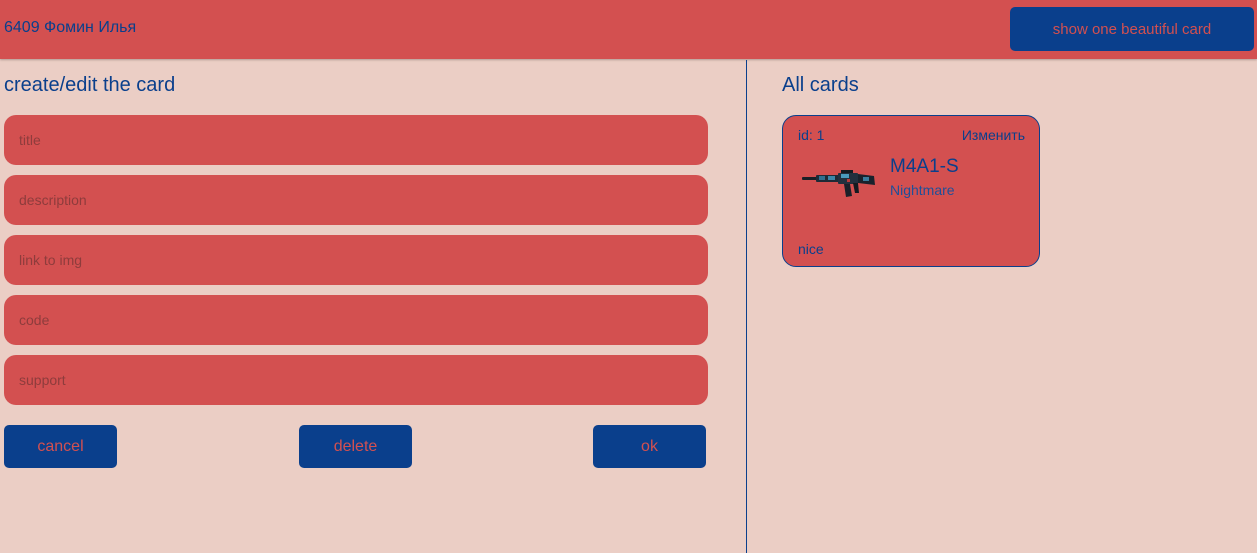  What do you see at coordinates (356, 260) in the screenshot?
I see `image-link-input` at bounding box center [356, 260].